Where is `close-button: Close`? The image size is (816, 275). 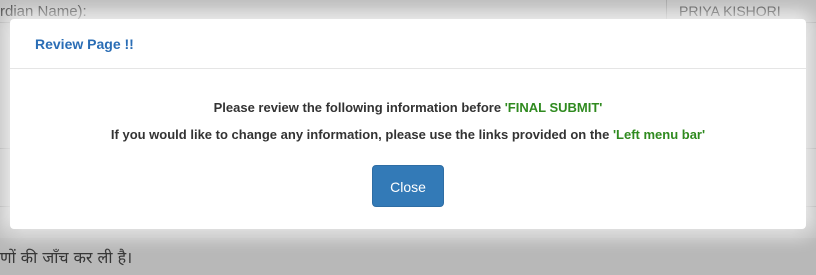 close-button: Close is located at coordinates (408, 186).